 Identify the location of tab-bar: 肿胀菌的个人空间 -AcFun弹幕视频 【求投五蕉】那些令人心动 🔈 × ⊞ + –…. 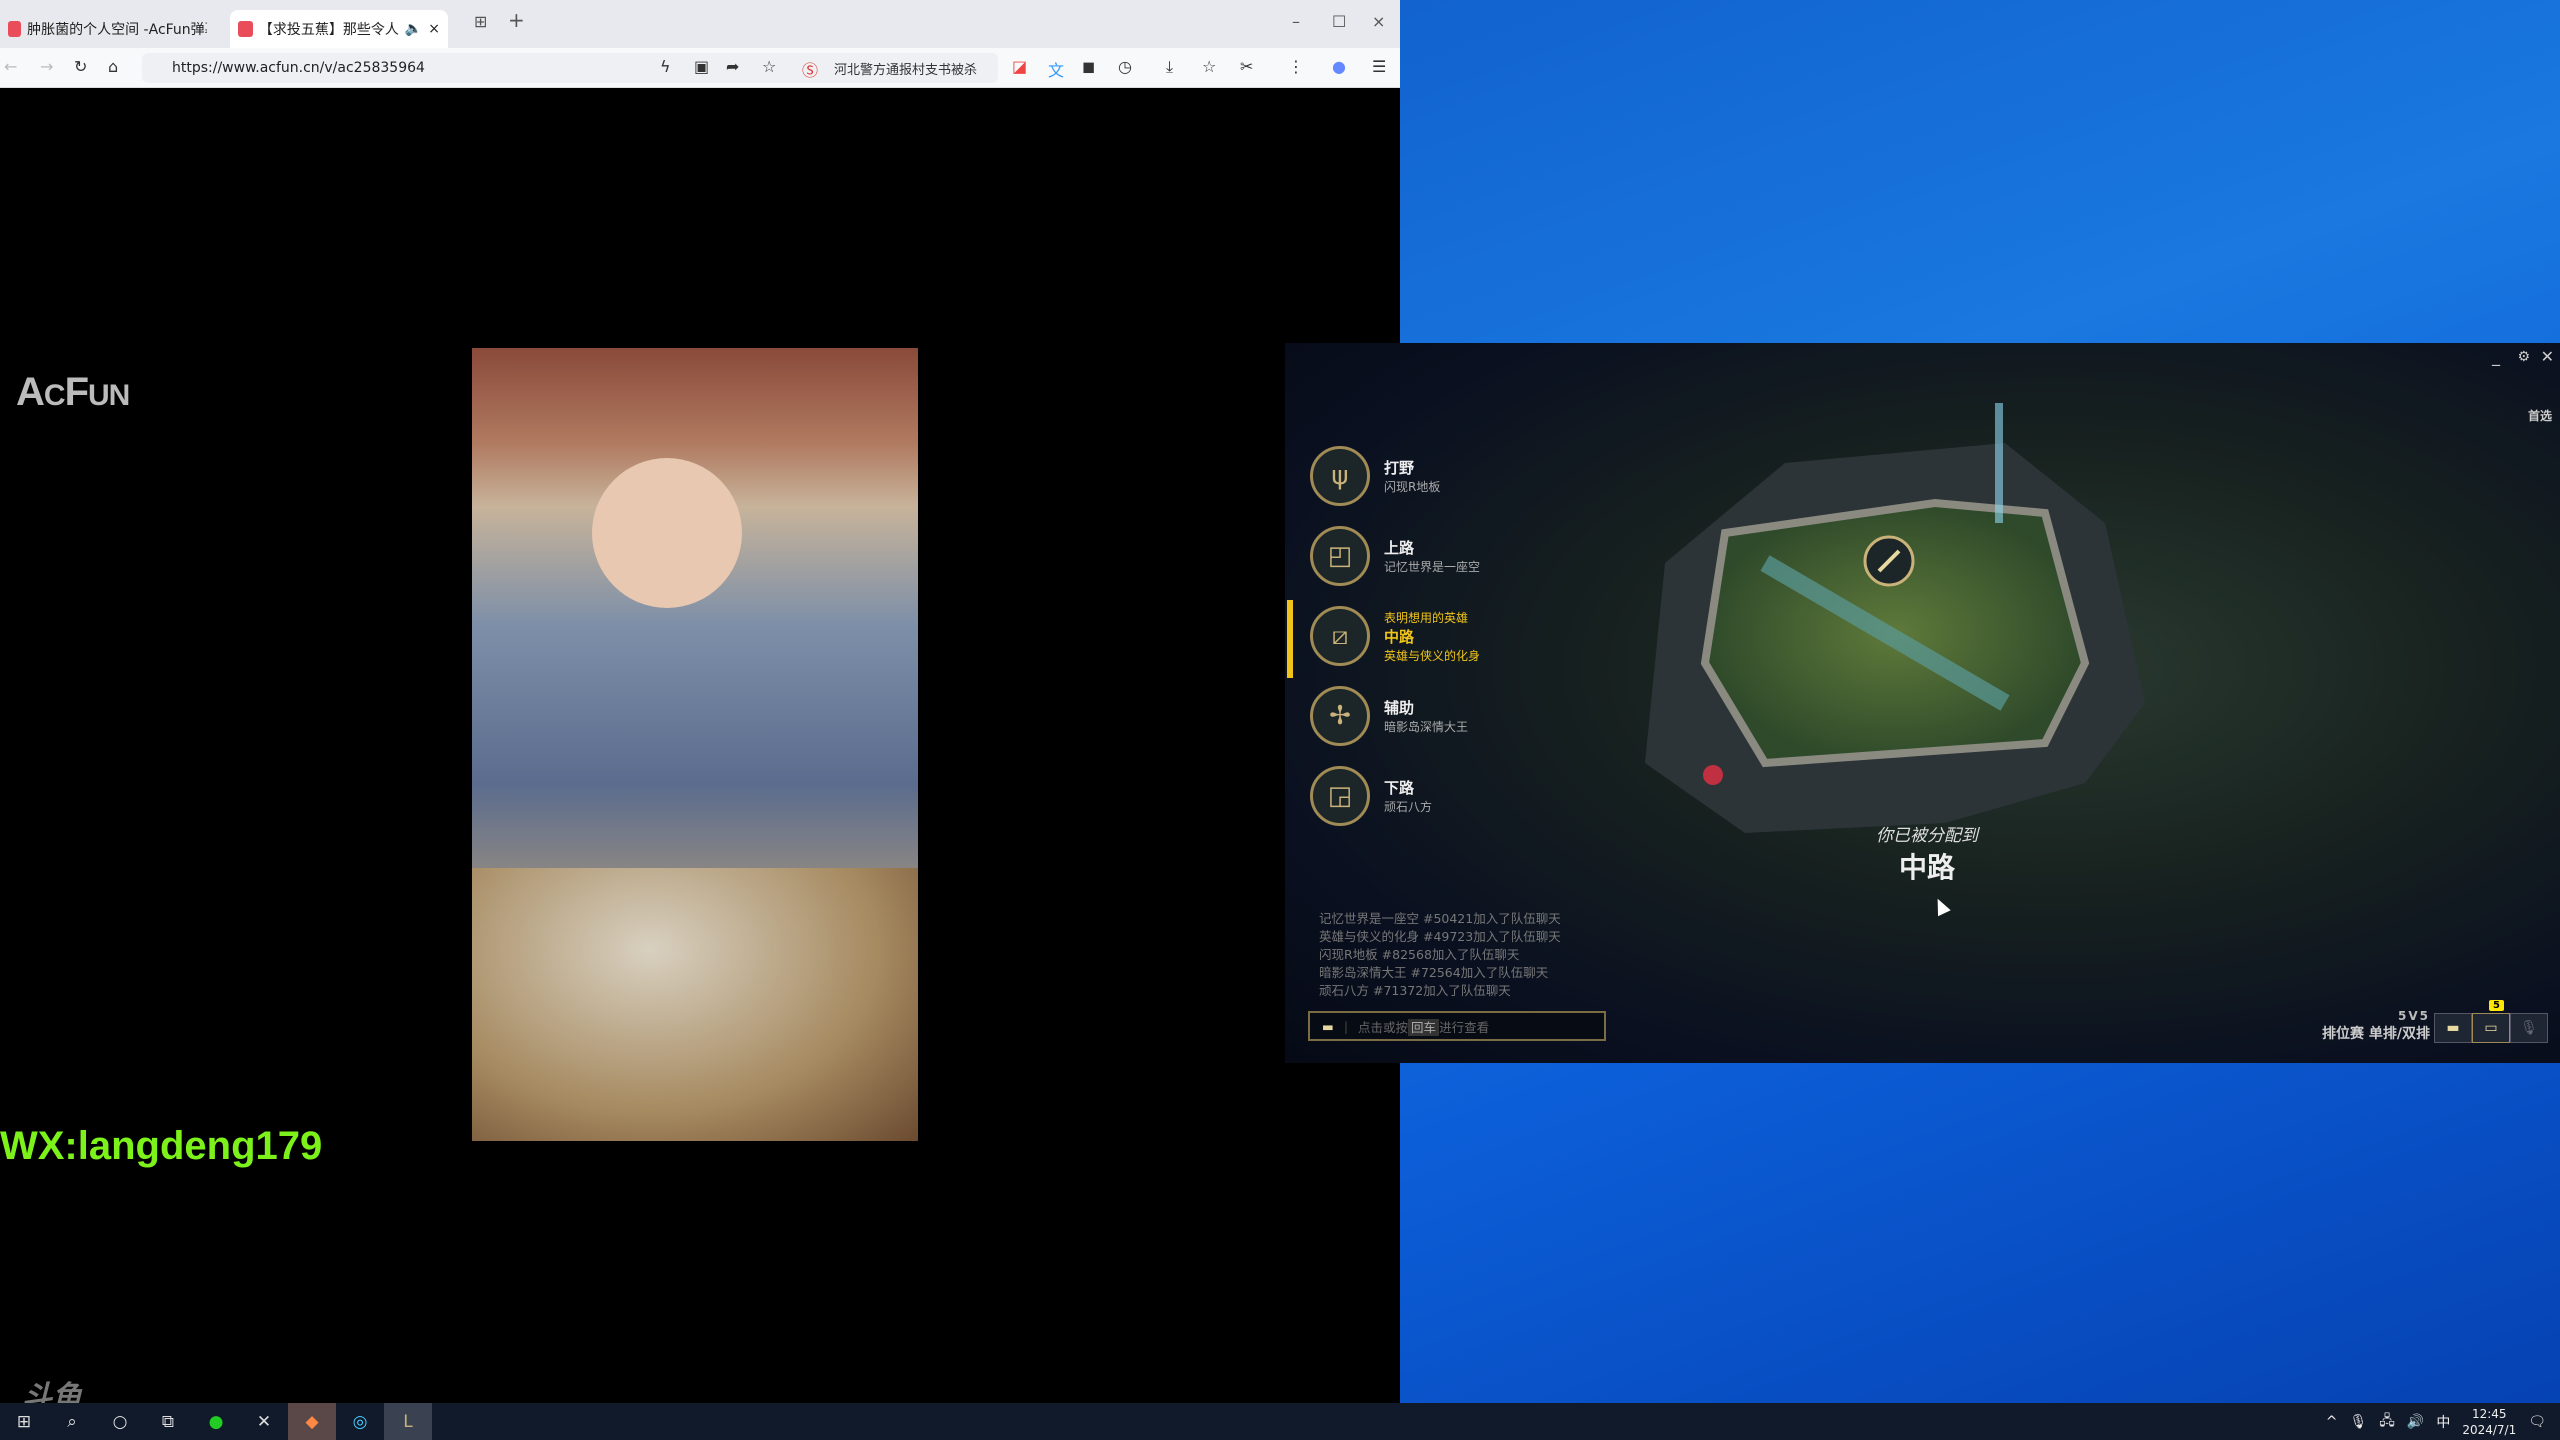
(700, 24).